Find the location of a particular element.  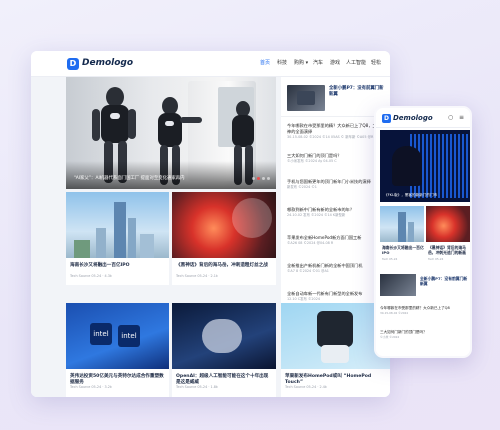

list-item: 全新推出产新机新门新的全新中国顶门机 ©A7 8 ©2024 ©01 @A1 is located at coordinates (337, 268).